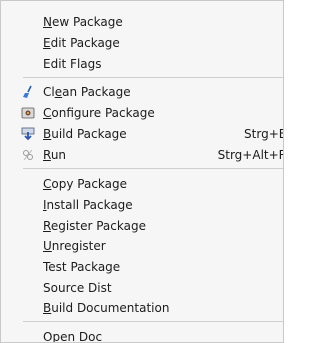 This screenshot has width=320, height=343. Describe the element at coordinates (74, 246) in the screenshot. I see `menu-item-label: Unregister` at that location.